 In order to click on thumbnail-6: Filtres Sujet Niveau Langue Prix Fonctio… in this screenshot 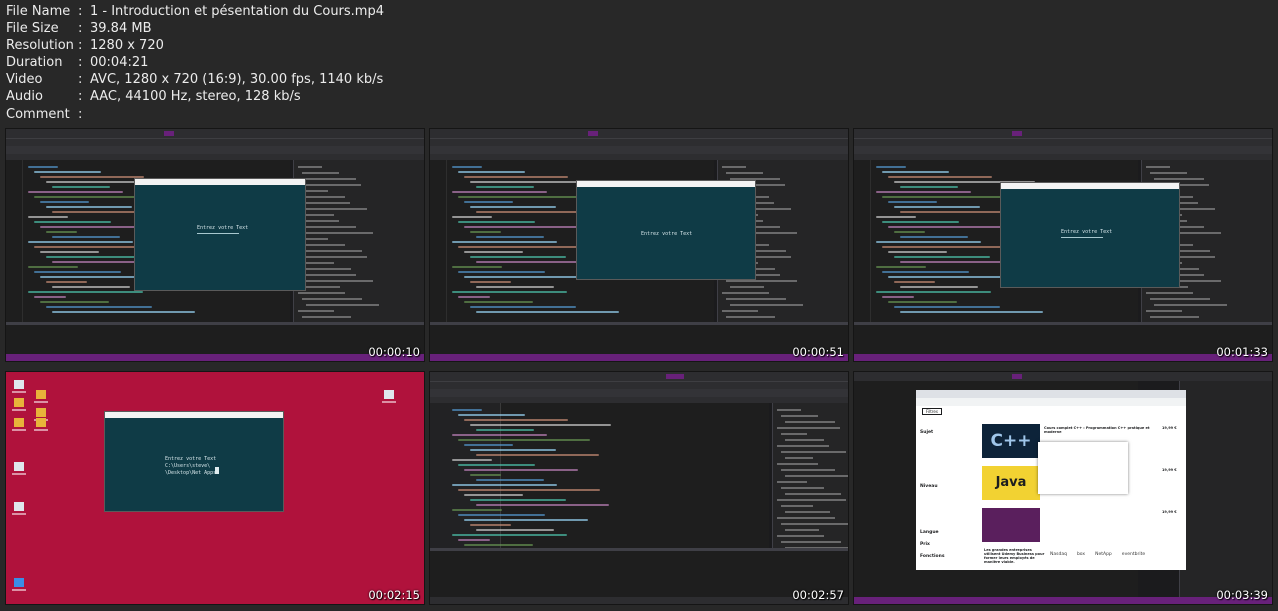, I will do `click(1063, 488)`.